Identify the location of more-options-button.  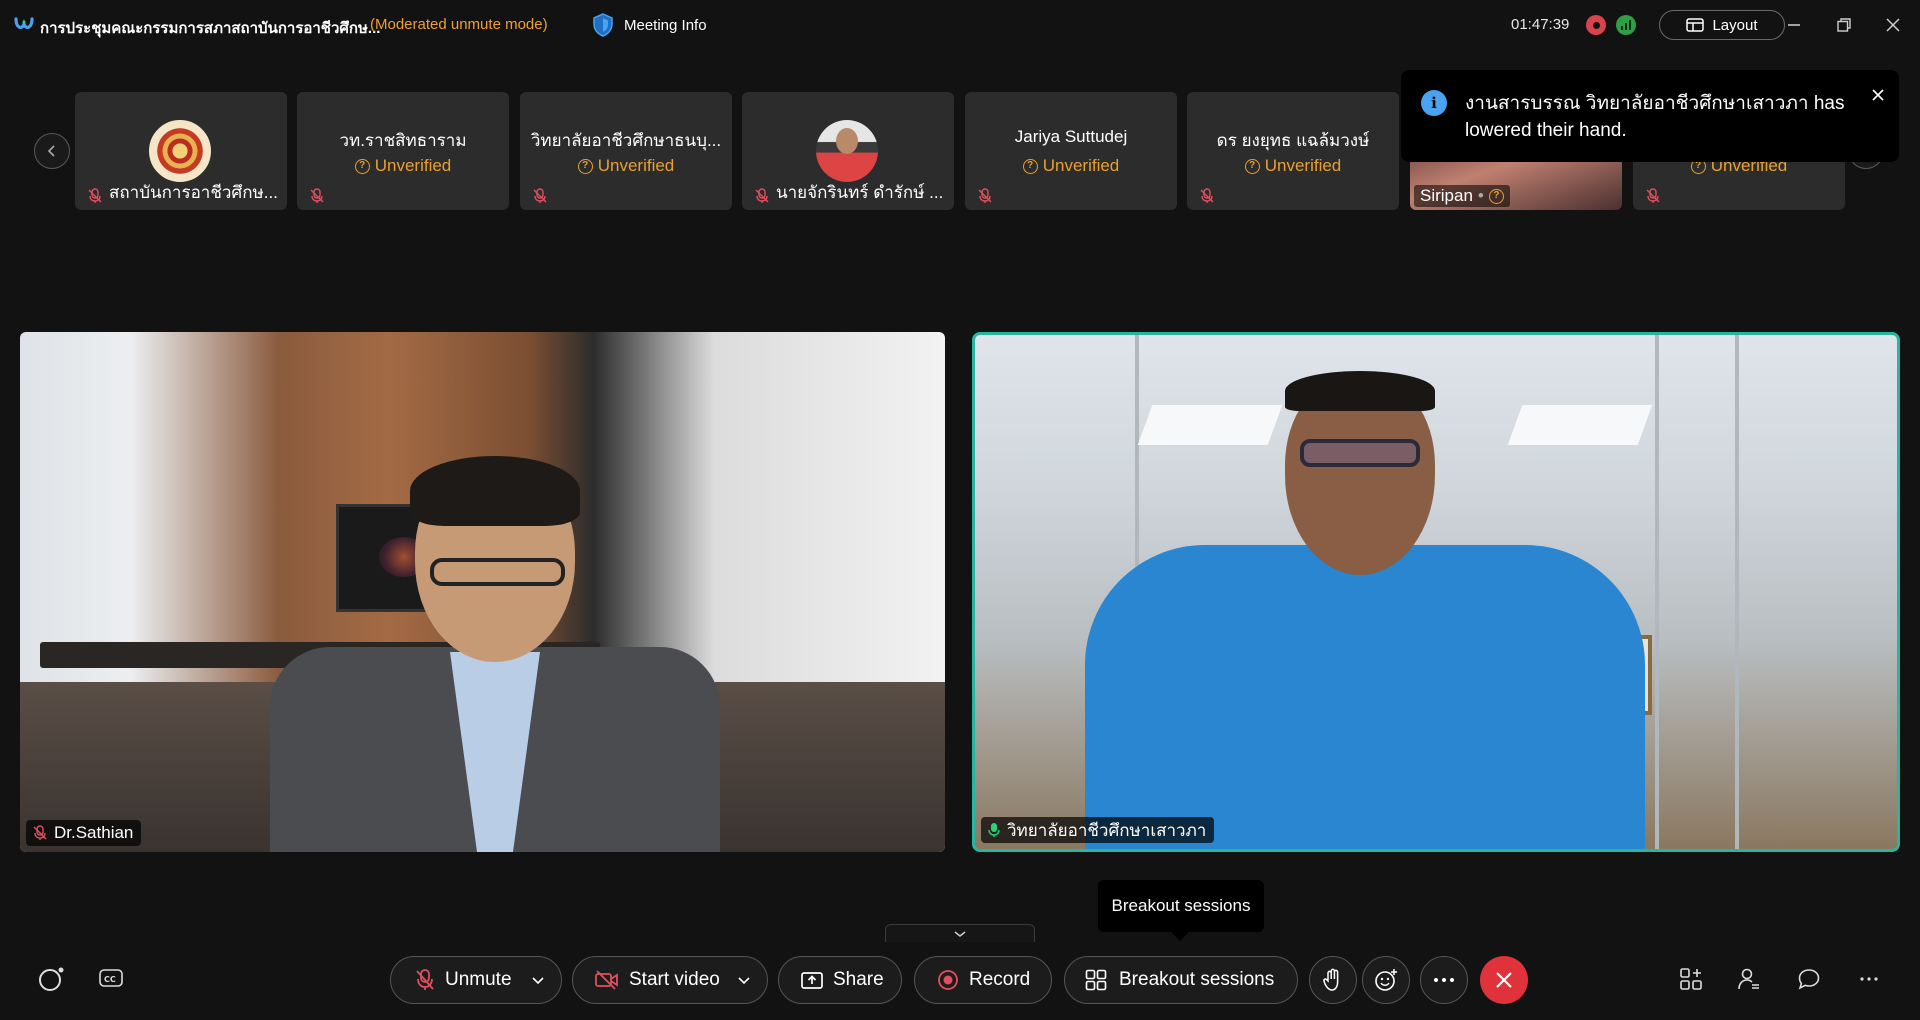
(1444, 980).